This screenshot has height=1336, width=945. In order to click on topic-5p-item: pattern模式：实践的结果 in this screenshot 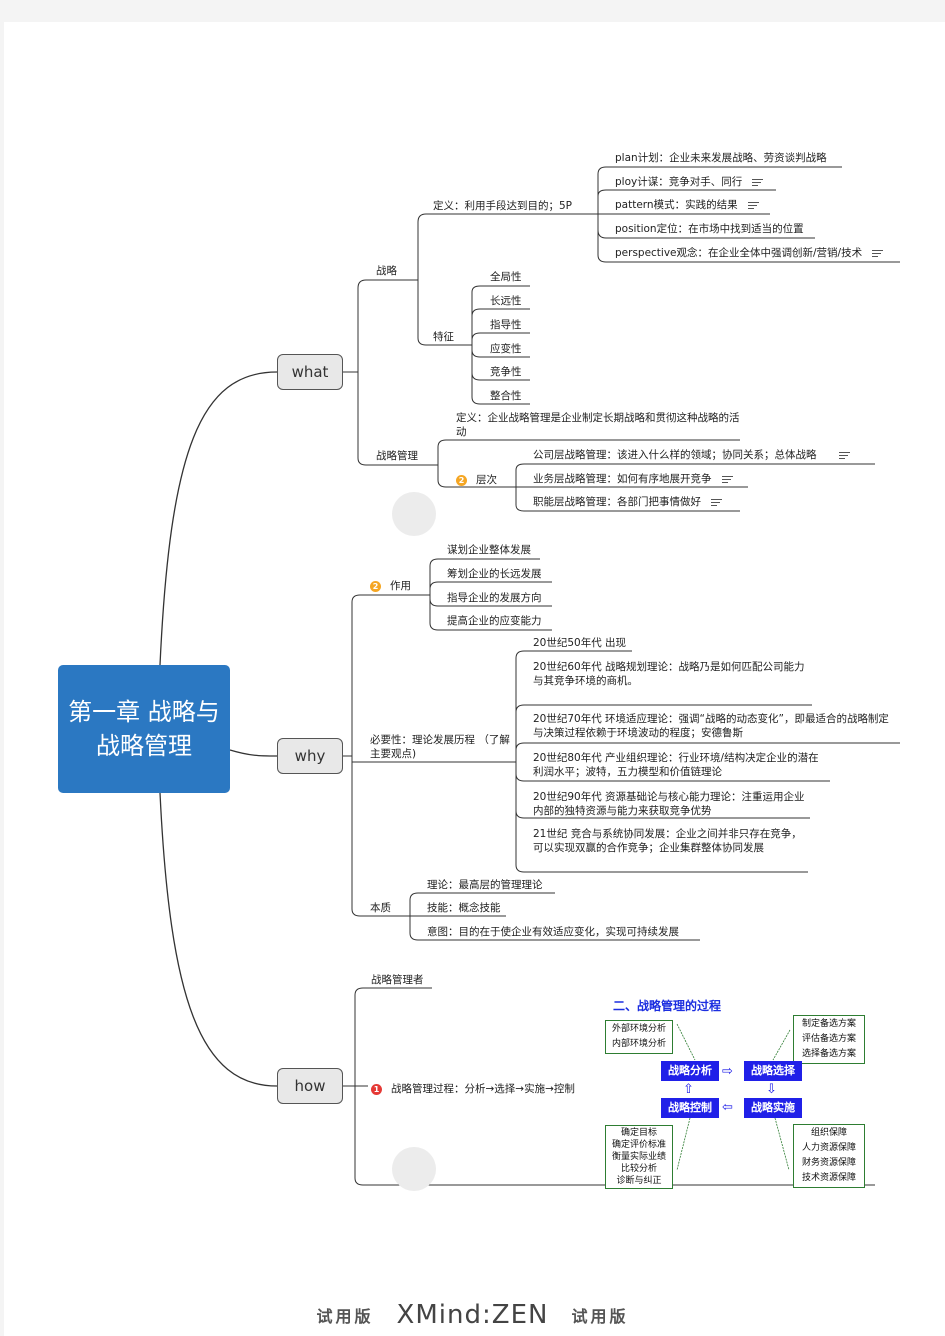, I will do `click(687, 205)`.